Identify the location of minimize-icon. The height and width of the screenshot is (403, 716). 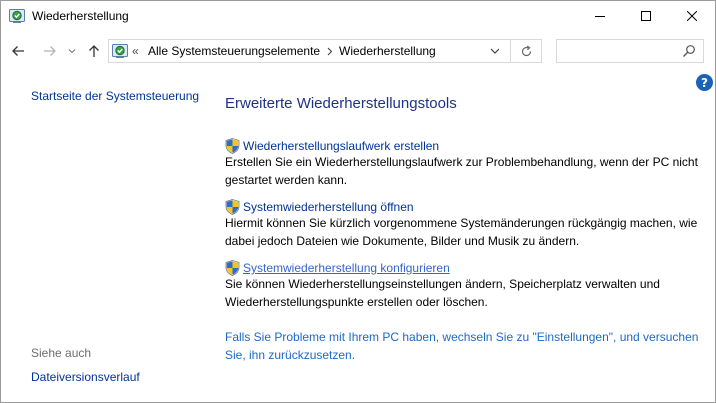
(600, 16).